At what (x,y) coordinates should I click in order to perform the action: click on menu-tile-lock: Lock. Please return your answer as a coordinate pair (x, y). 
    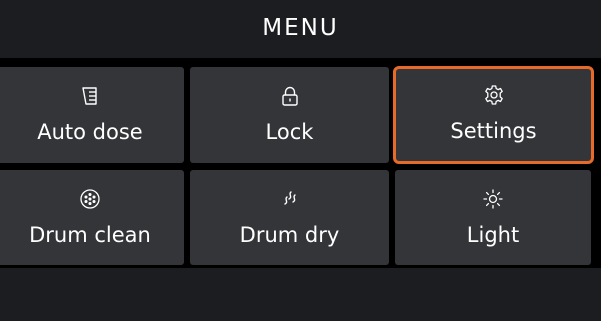
    Looking at the image, I should click on (289, 115).